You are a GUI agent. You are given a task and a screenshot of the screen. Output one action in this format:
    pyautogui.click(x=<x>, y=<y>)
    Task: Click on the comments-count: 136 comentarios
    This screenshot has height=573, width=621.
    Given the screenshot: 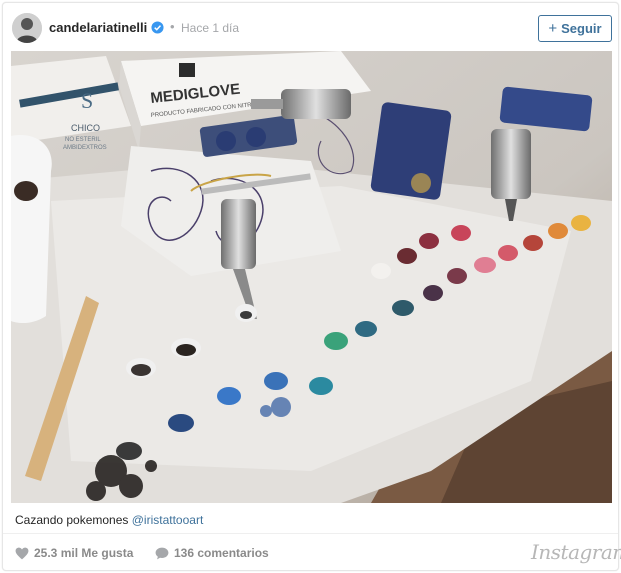 What is the action you would take?
    pyautogui.click(x=221, y=553)
    